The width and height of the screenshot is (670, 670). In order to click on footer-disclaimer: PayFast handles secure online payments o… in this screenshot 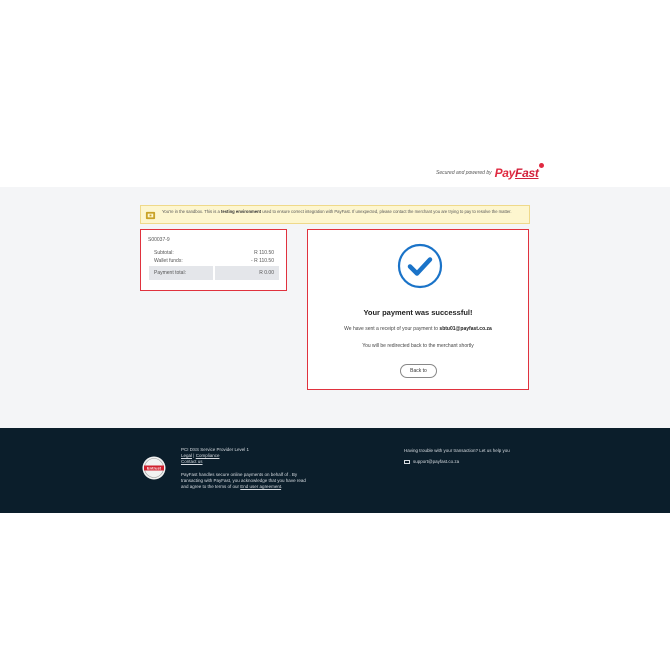, I will do `click(243, 481)`.